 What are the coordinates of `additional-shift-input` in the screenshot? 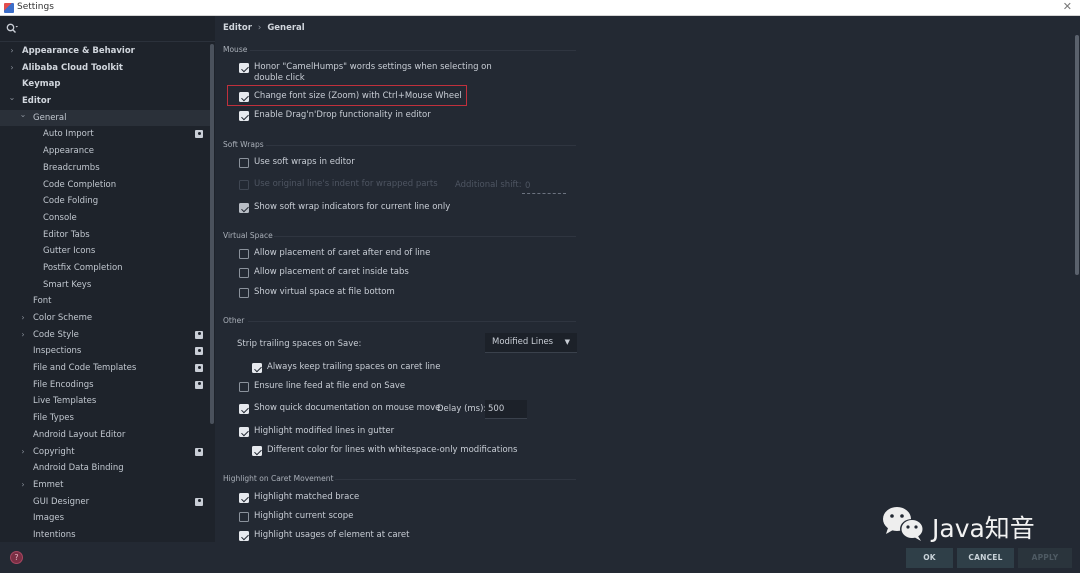 It's located at (544, 185).